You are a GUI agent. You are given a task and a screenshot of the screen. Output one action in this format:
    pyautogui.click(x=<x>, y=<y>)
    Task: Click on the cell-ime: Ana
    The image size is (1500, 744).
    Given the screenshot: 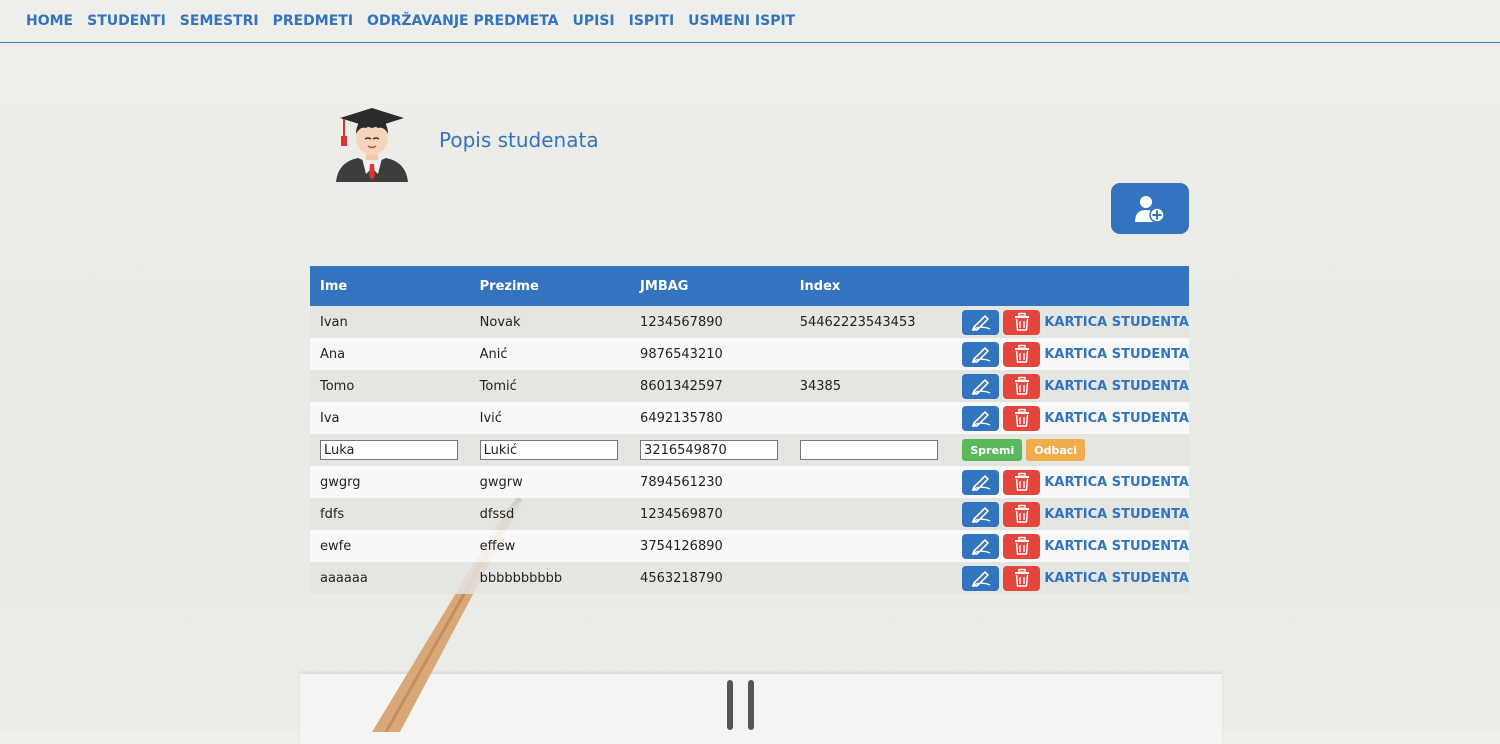 What is the action you would take?
    pyautogui.click(x=390, y=354)
    